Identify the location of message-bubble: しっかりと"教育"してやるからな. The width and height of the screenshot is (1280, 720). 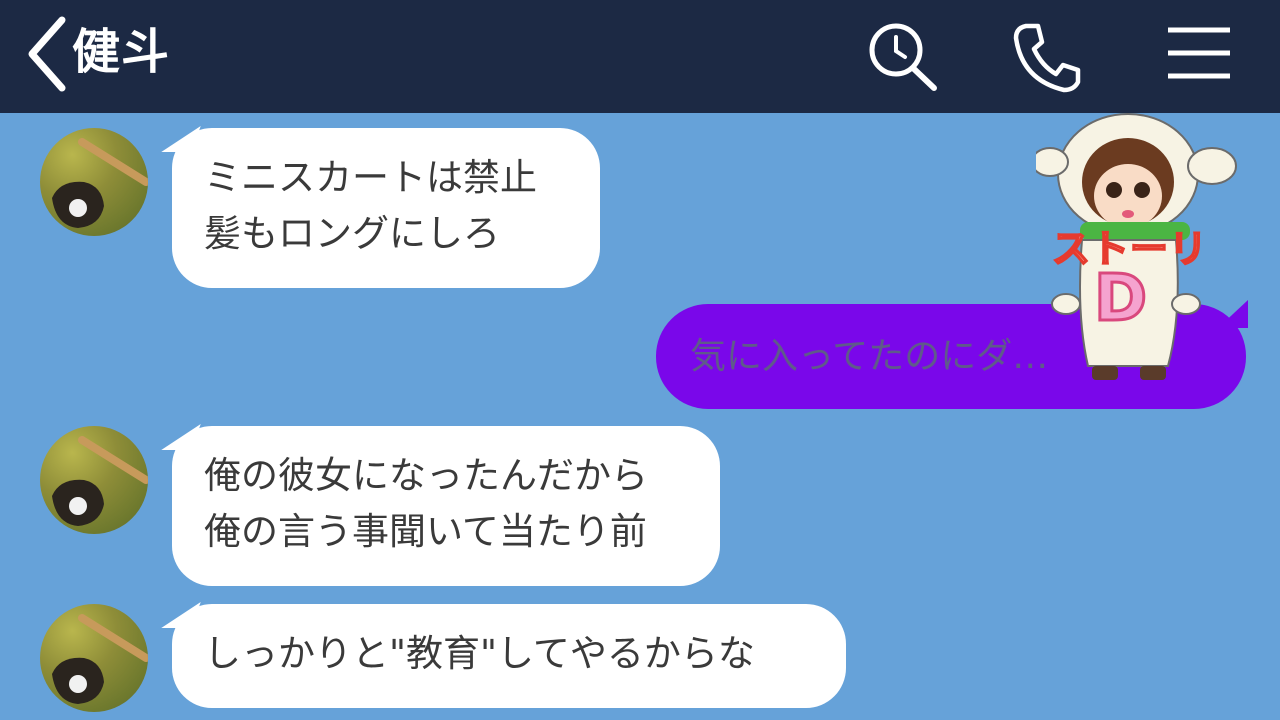
(509, 656).